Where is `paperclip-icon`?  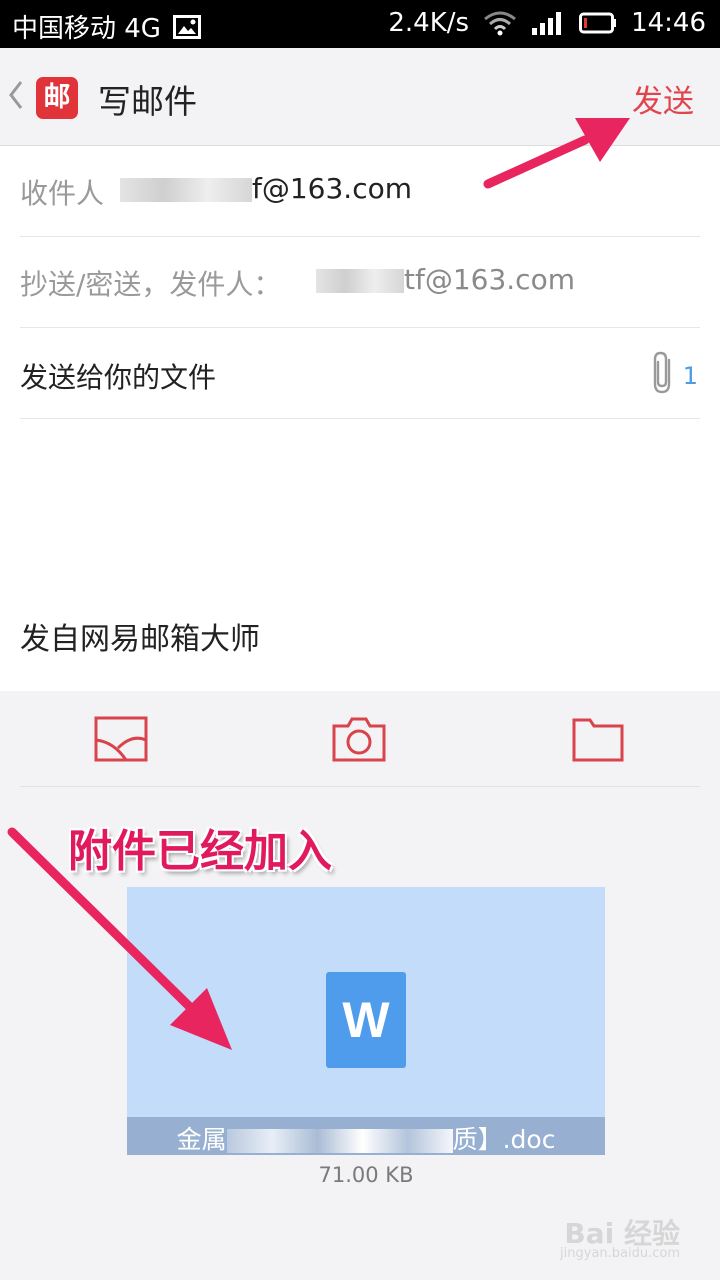
paperclip-icon is located at coordinates (663, 375).